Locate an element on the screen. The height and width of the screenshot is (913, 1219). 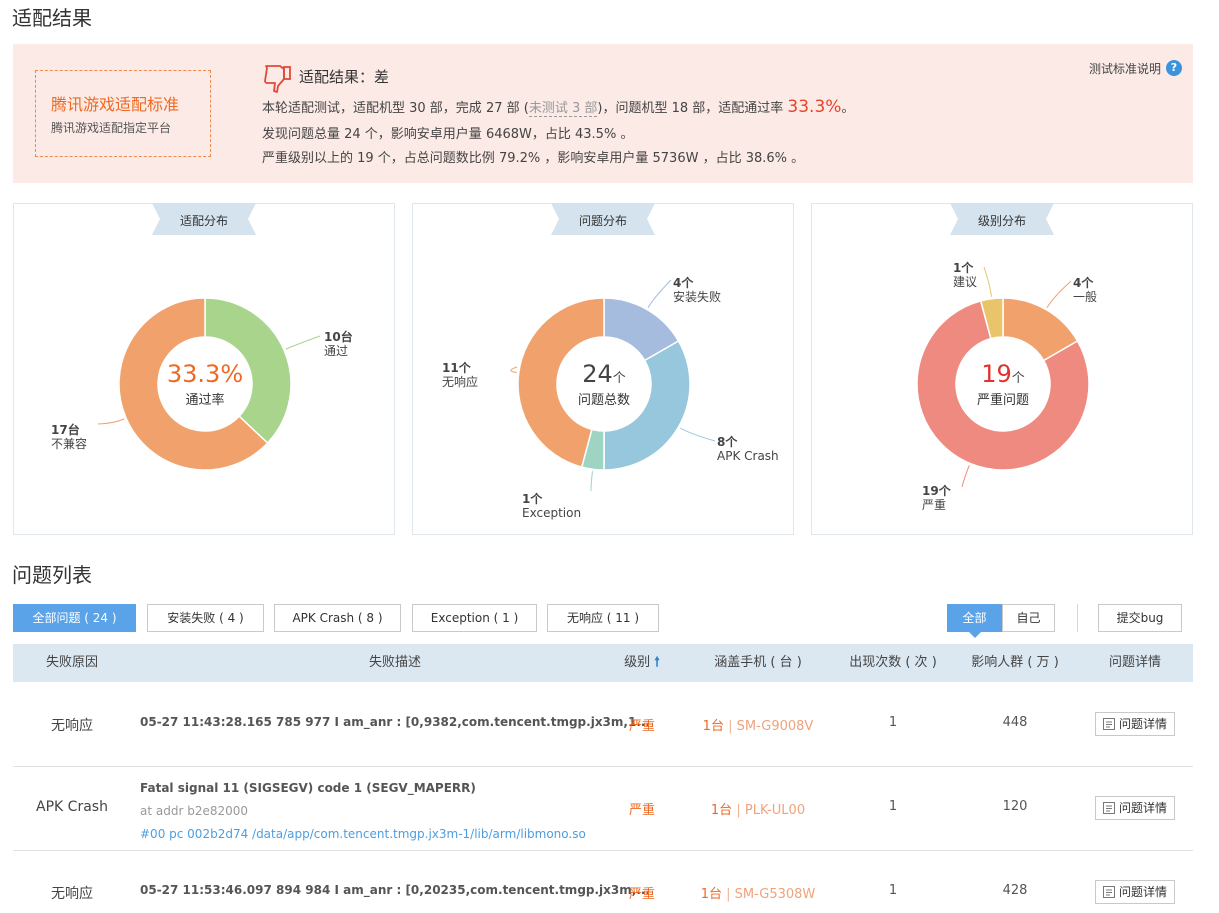
slice-label-install-fail: 4个 安装失败 is located at coordinates (697, 290).